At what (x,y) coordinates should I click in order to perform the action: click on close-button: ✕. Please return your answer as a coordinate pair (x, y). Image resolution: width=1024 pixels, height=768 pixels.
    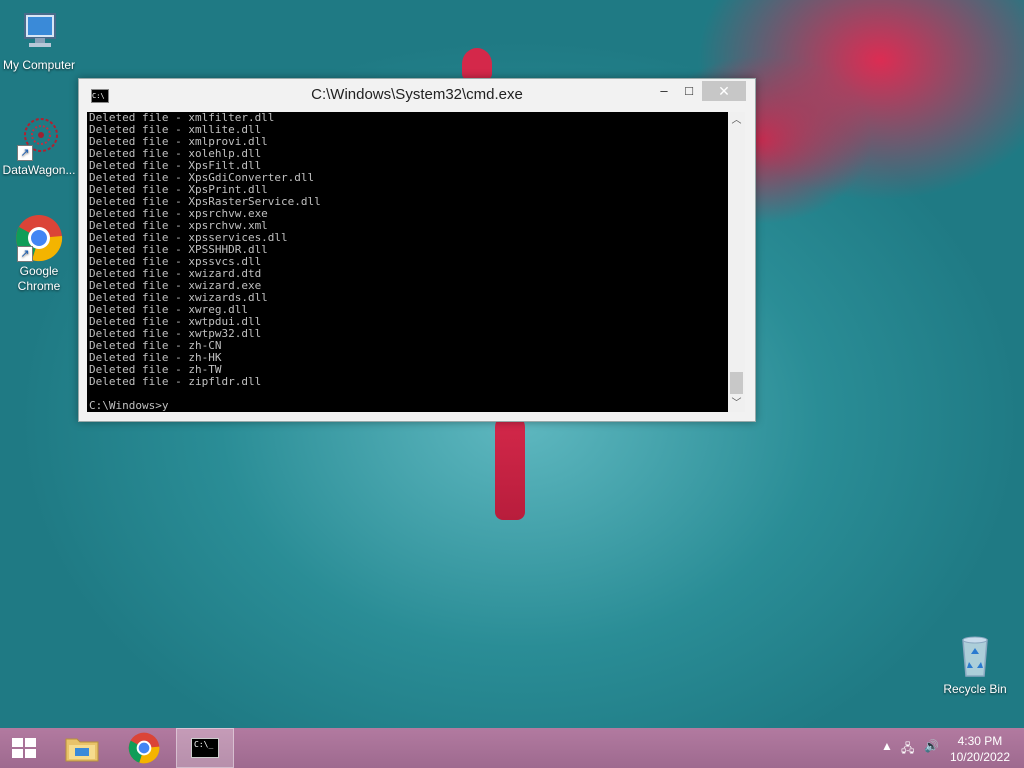
    Looking at the image, I should click on (724, 91).